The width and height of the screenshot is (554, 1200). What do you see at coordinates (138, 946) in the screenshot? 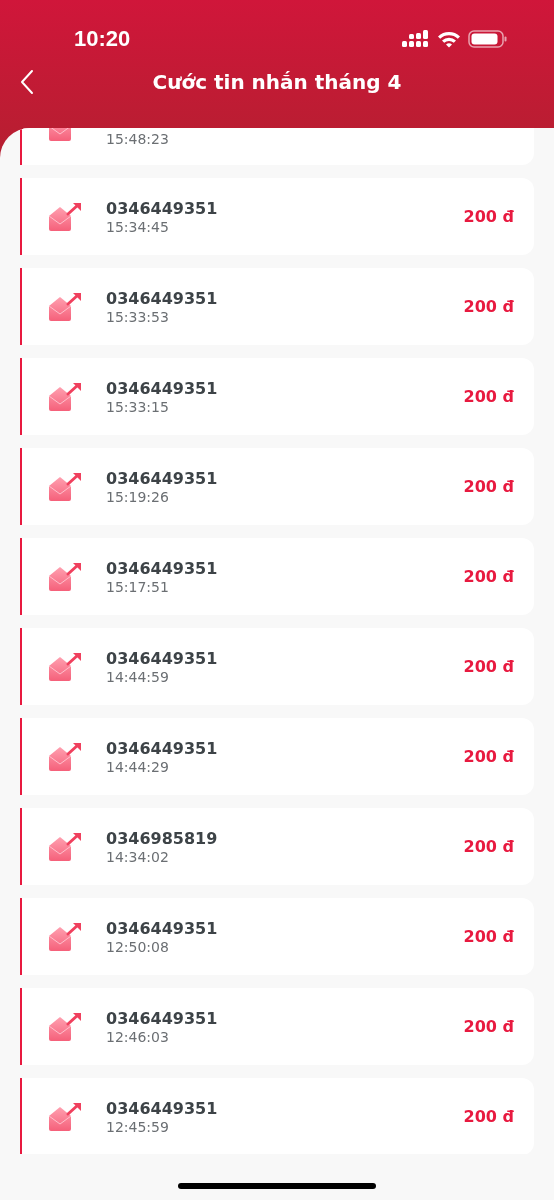
I see `message-time: 12:50:08` at bounding box center [138, 946].